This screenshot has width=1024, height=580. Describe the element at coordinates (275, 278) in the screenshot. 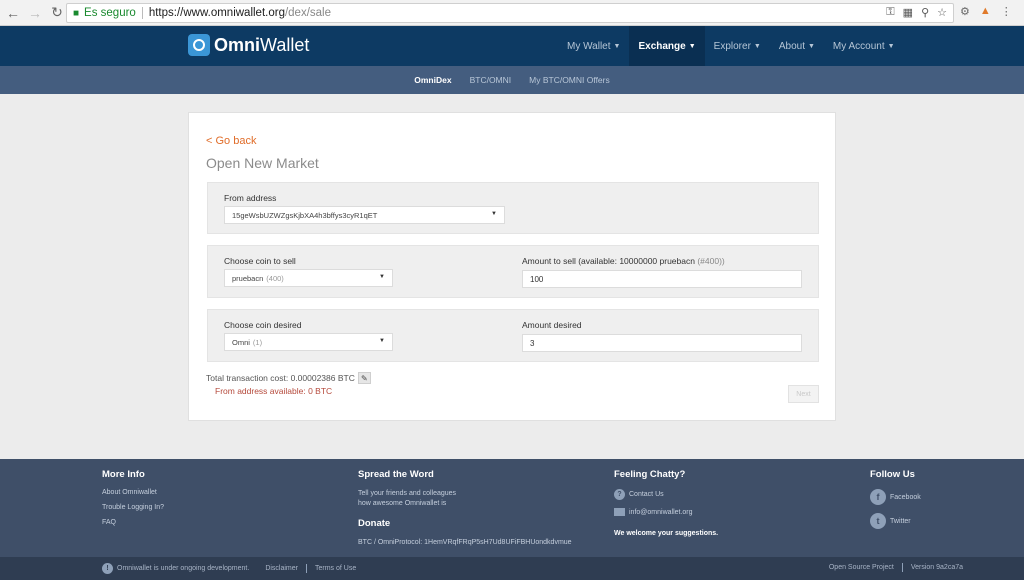

I see `coin-sell-id: (400)` at that location.